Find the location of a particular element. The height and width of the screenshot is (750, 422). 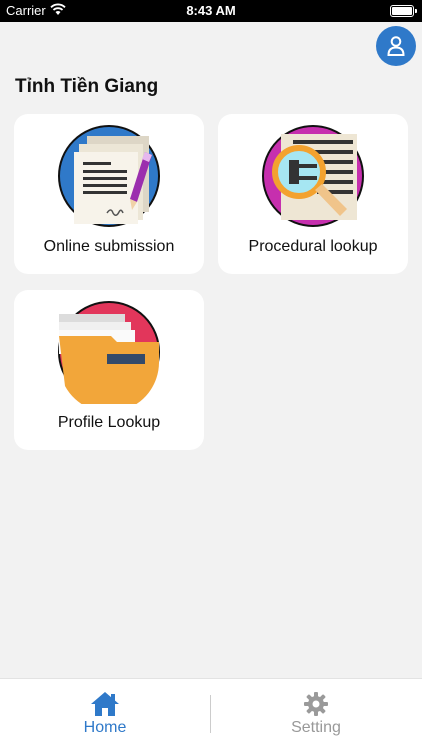

bottom-tab-bar: Home Setting is located at coordinates (211, 714).